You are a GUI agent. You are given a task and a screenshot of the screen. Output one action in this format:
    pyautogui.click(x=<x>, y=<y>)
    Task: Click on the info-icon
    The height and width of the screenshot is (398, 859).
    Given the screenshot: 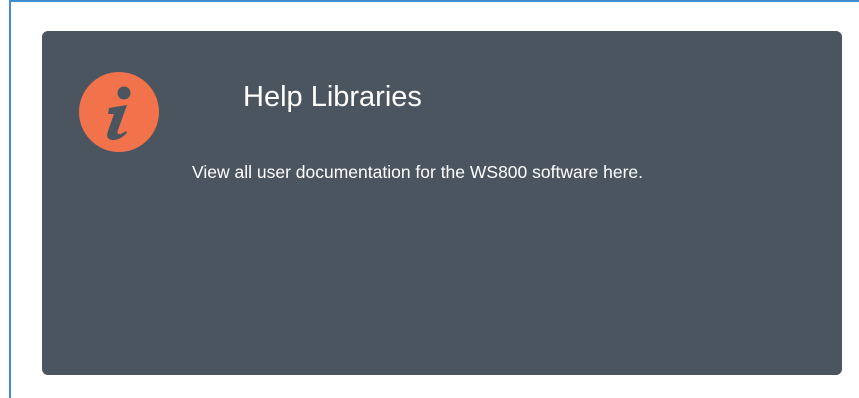 What is the action you would take?
    pyautogui.click(x=119, y=112)
    